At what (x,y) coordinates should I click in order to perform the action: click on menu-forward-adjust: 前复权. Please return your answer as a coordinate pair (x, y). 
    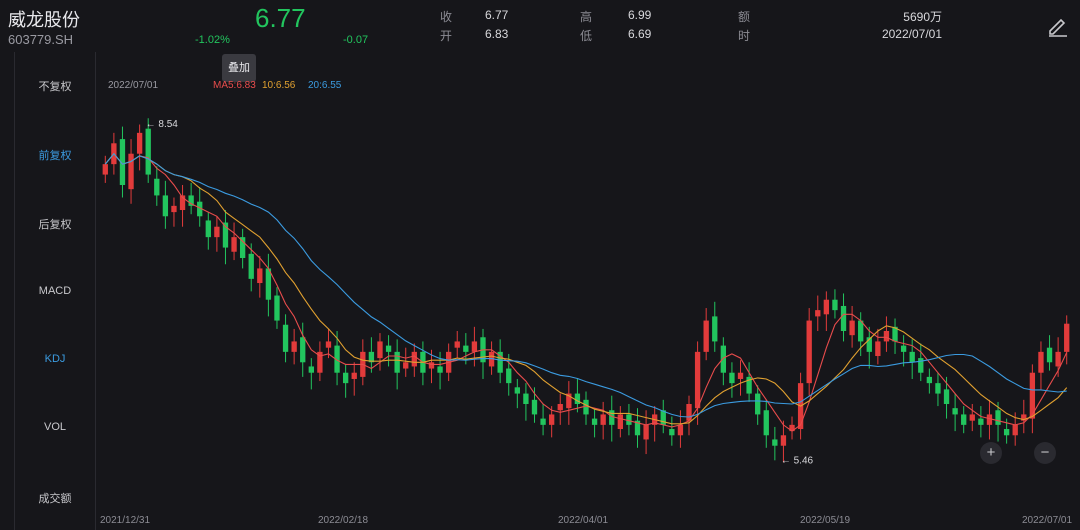
    Looking at the image, I should click on (55, 155).